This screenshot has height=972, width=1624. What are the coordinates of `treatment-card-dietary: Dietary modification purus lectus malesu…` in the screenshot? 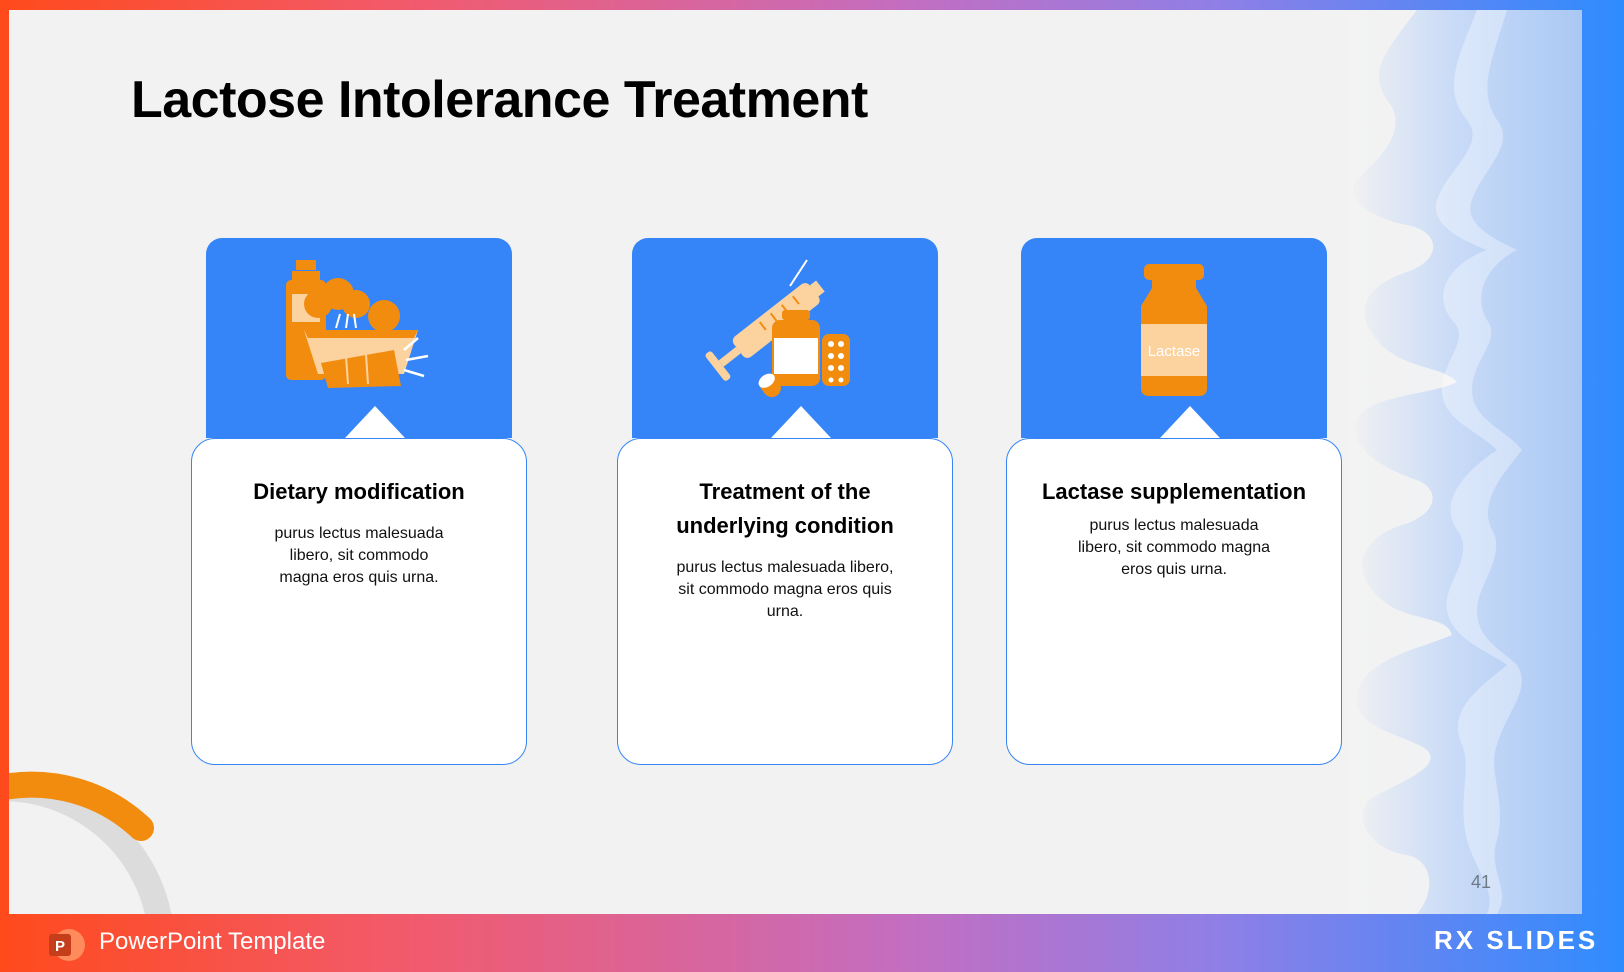 It's located at (360, 503).